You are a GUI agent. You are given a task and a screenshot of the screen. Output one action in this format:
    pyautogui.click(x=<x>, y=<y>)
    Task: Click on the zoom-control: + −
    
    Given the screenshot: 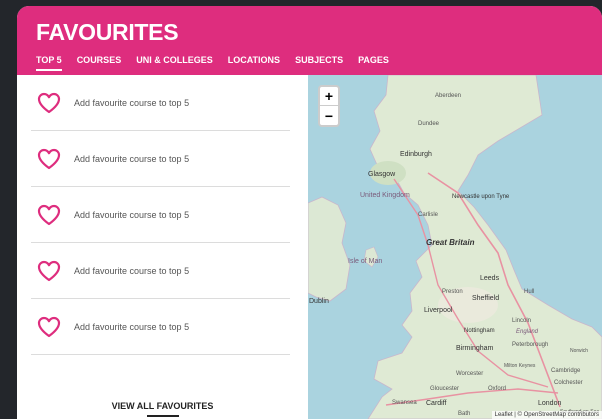 What is the action you would take?
    pyautogui.click(x=329, y=106)
    